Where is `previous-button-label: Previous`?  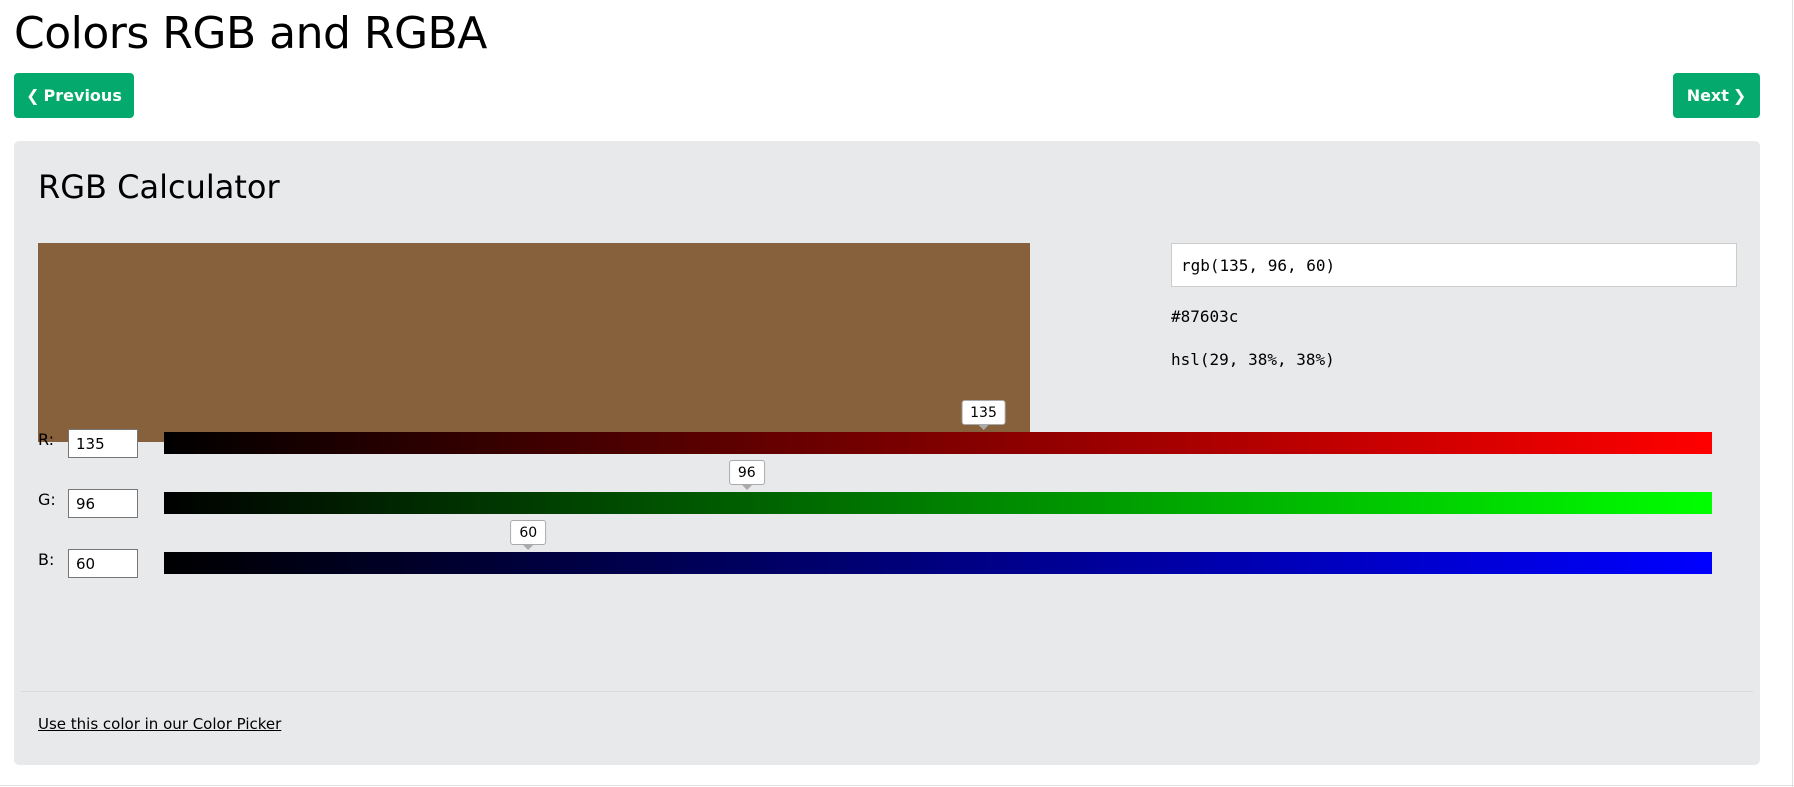 previous-button-label: Previous is located at coordinates (82, 95).